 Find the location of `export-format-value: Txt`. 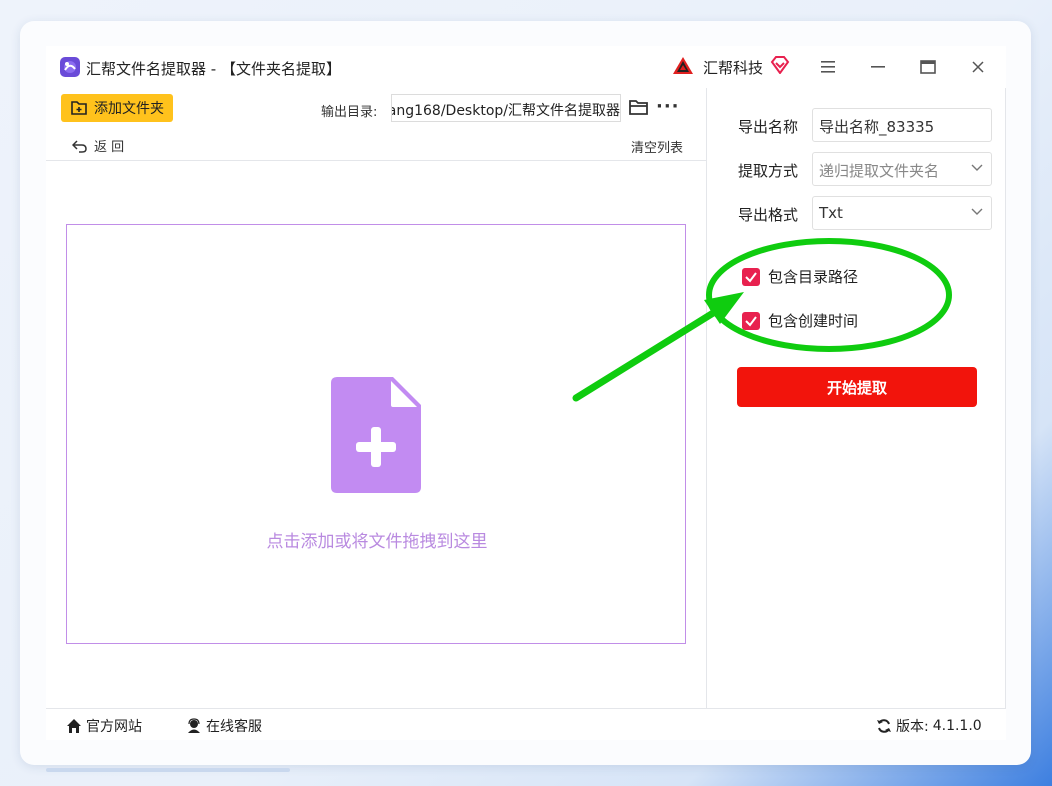

export-format-value: Txt is located at coordinates (831, 213).